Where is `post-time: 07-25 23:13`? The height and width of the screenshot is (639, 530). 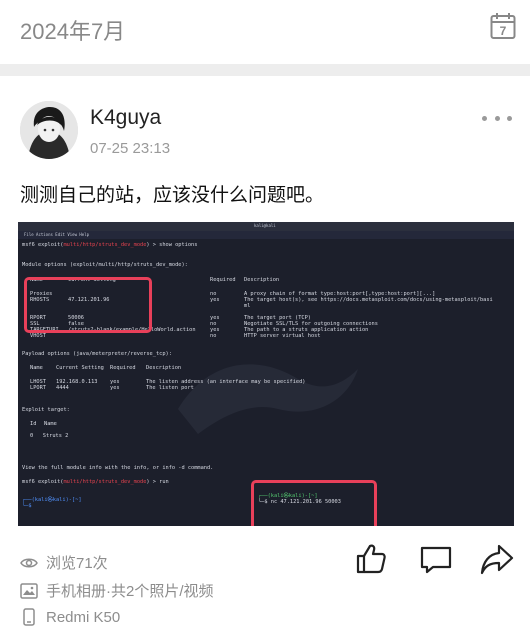
post-time: 07-25 23:13 is located at coordinates (130, 148).